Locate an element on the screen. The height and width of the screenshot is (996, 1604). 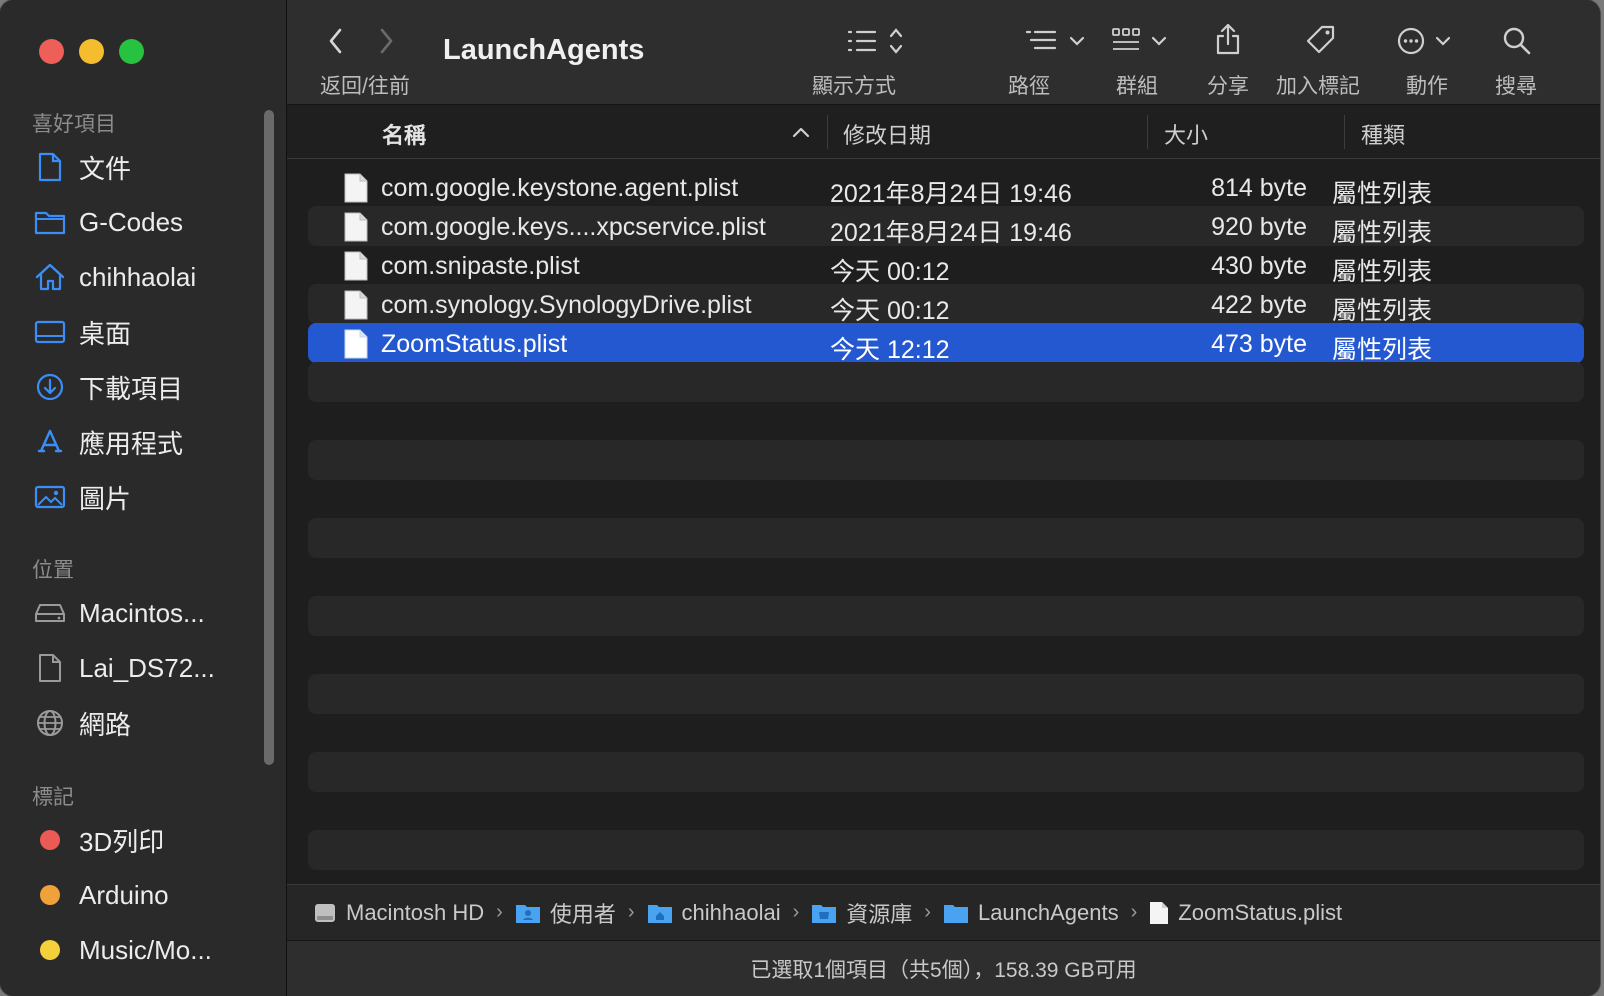
home-folder-icon is located at coordinates (660, 913).